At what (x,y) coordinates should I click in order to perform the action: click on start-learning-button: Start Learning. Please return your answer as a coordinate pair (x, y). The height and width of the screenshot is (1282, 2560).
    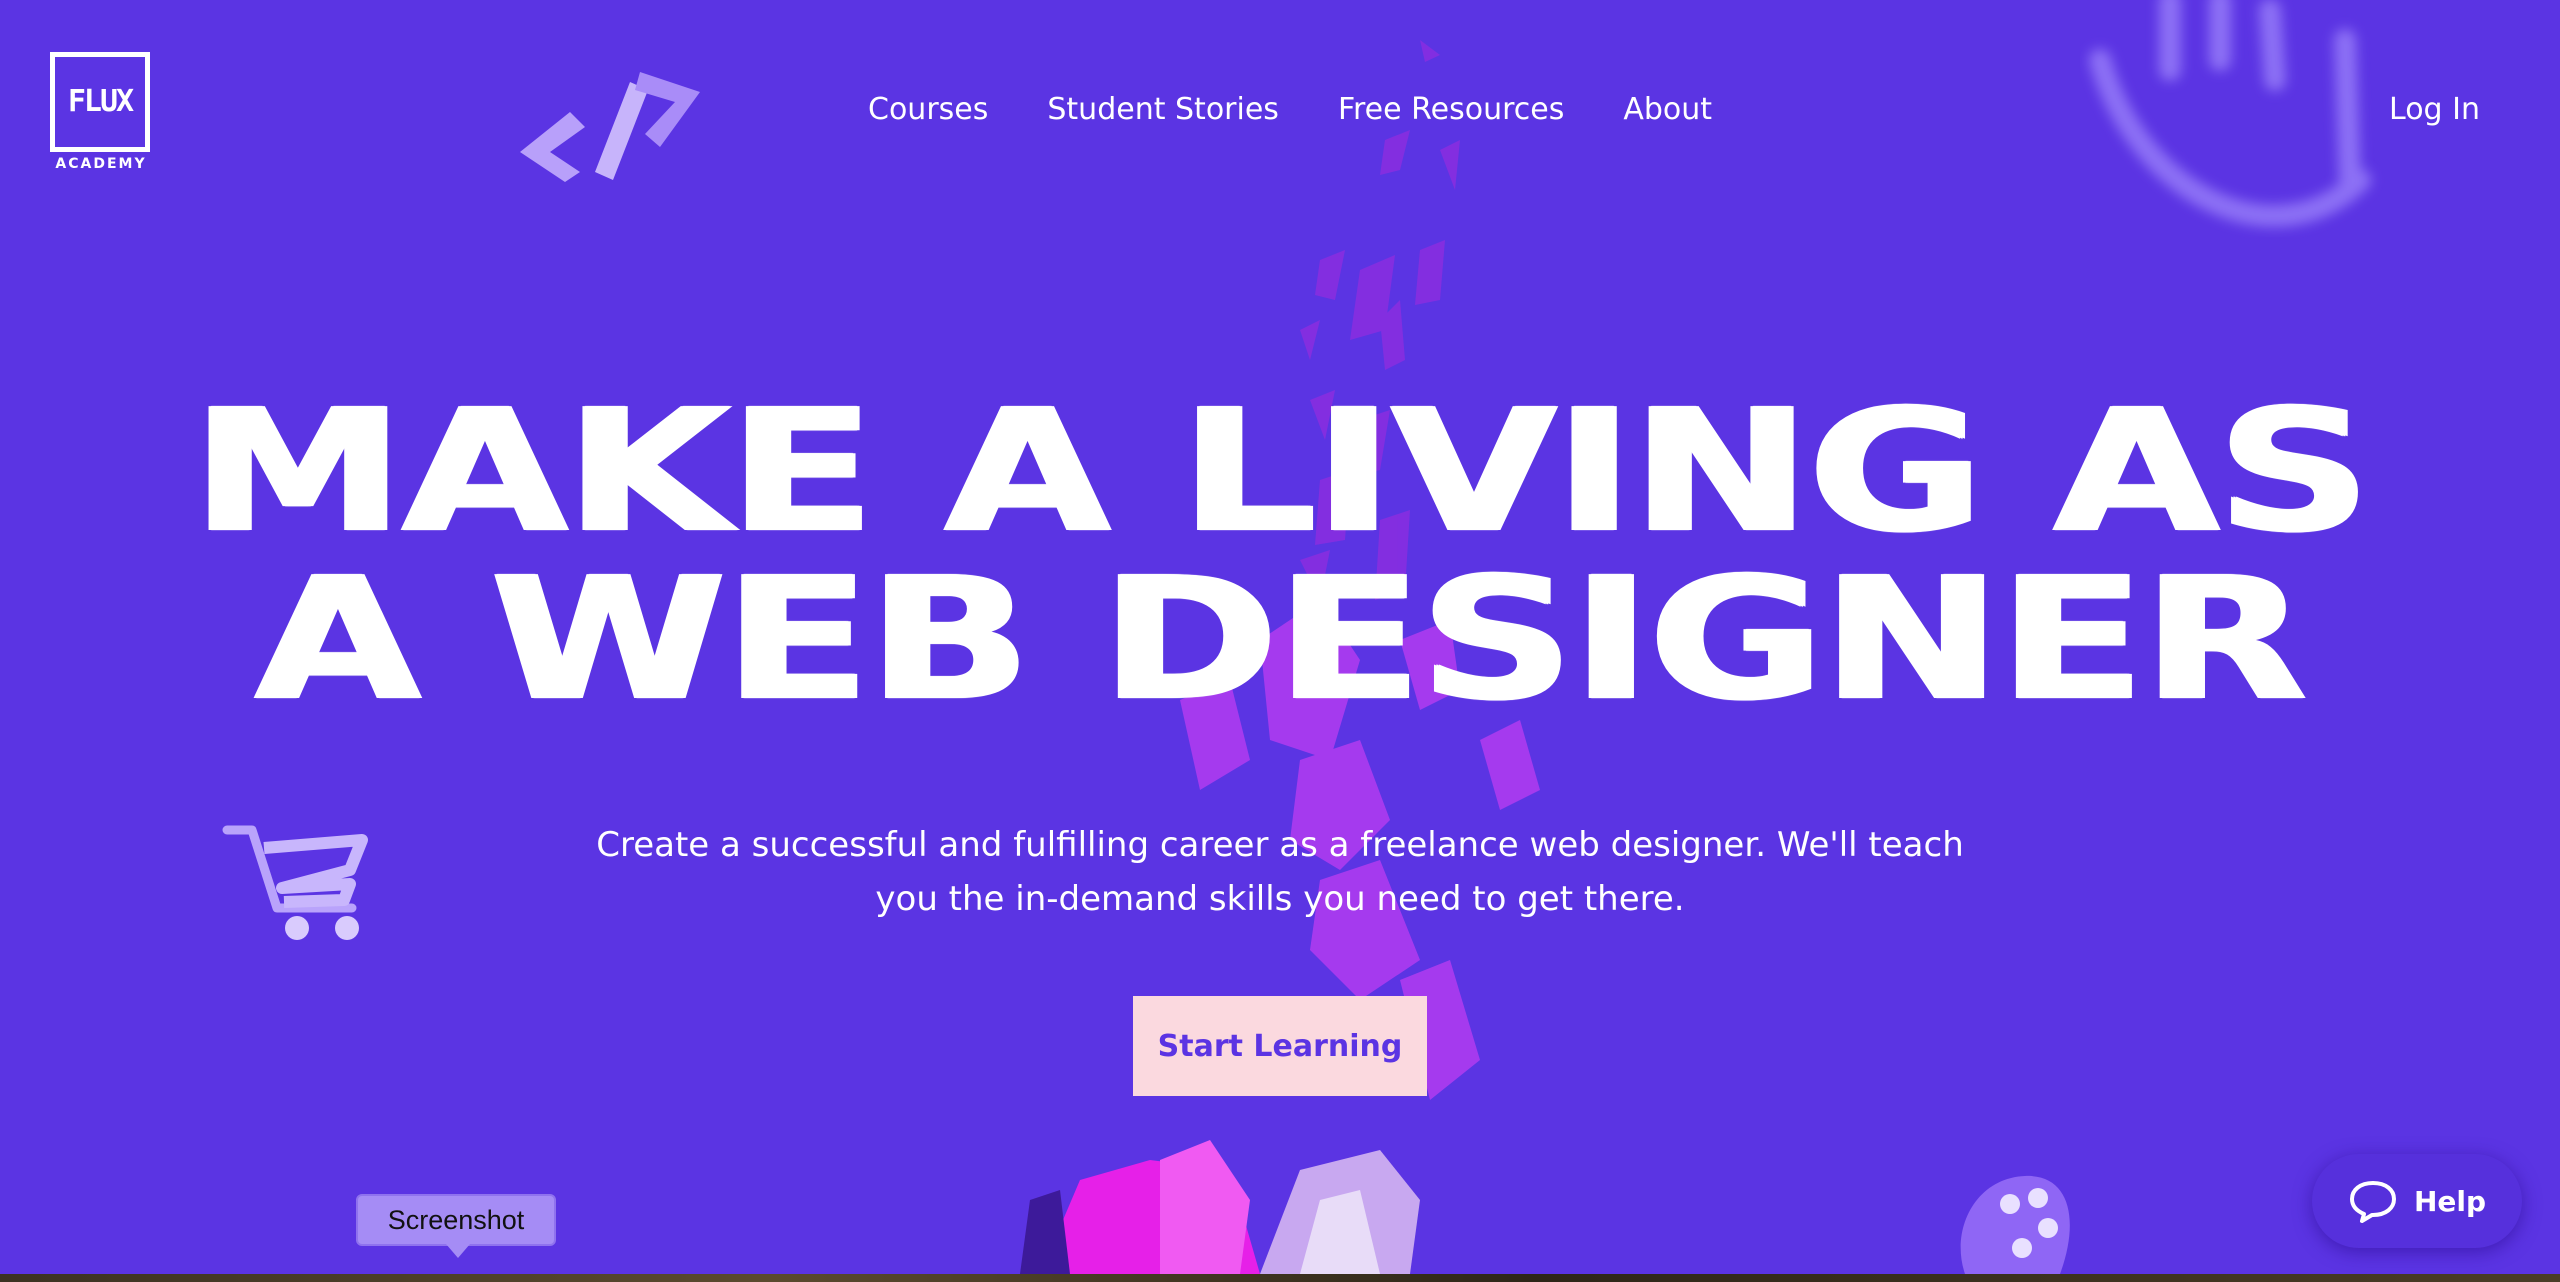
    Looking at the image, I should click on (1280, 1046).